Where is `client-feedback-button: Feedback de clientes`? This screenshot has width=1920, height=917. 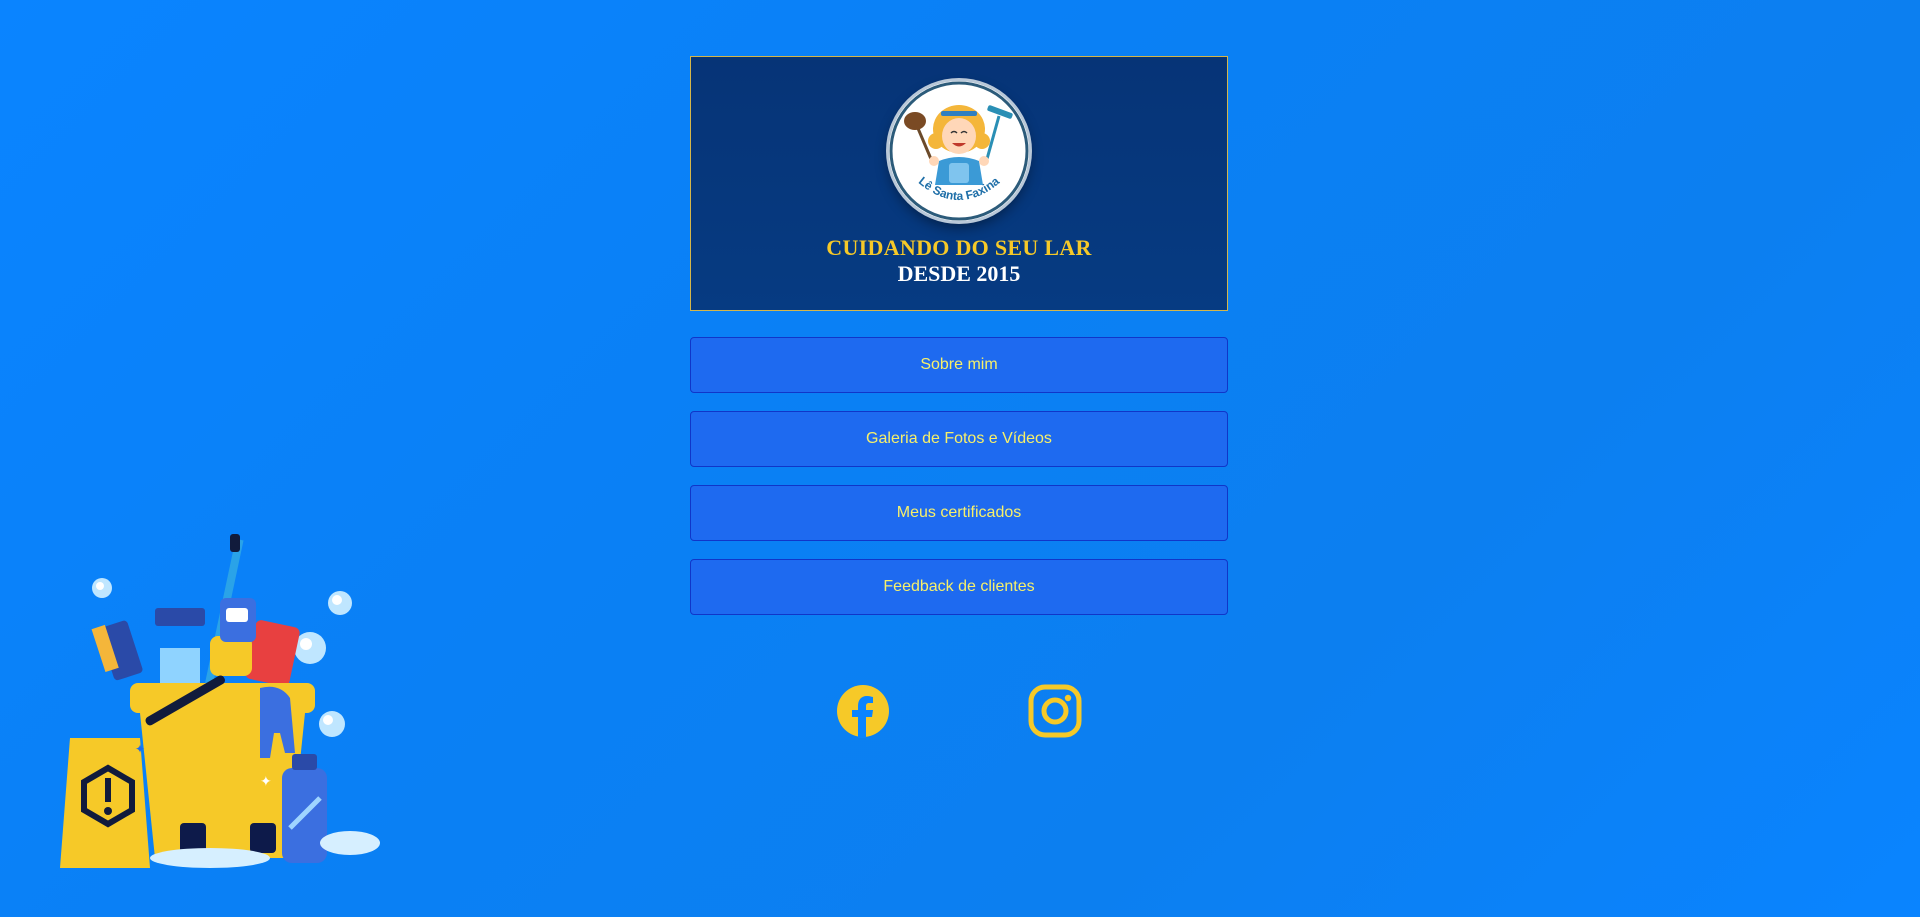 client-feedback-button: Feedback de clientes is located at coordinates (959, 587).